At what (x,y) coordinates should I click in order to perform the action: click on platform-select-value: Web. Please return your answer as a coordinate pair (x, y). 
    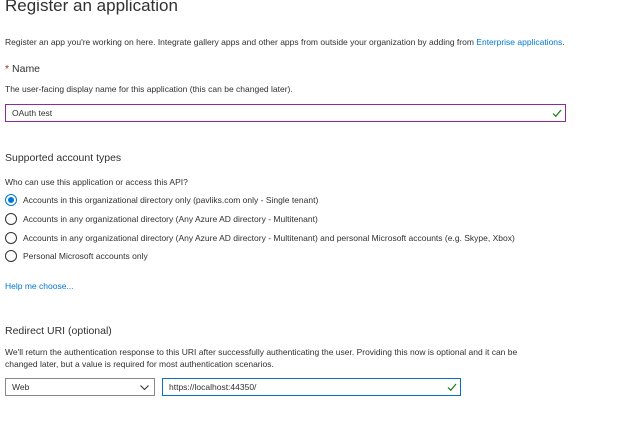
    Looking at the image, I should click on (21, 387).